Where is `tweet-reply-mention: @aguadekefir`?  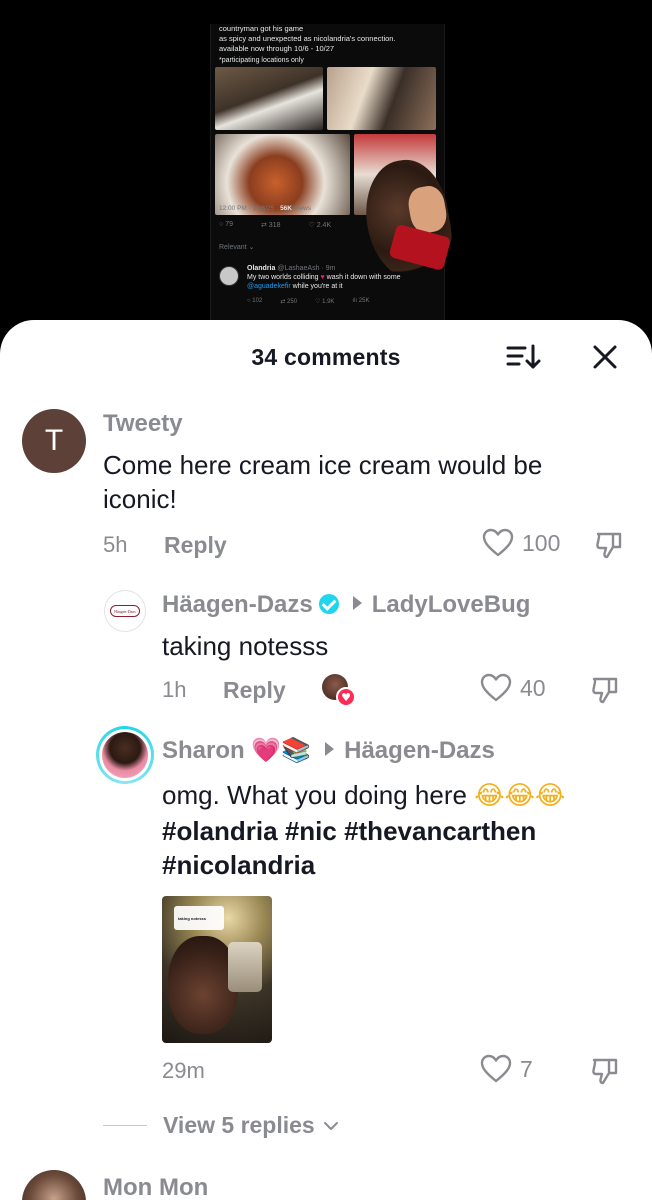 tweet-reply-mention: @aguadekefir is located at coordinates (269, 286).